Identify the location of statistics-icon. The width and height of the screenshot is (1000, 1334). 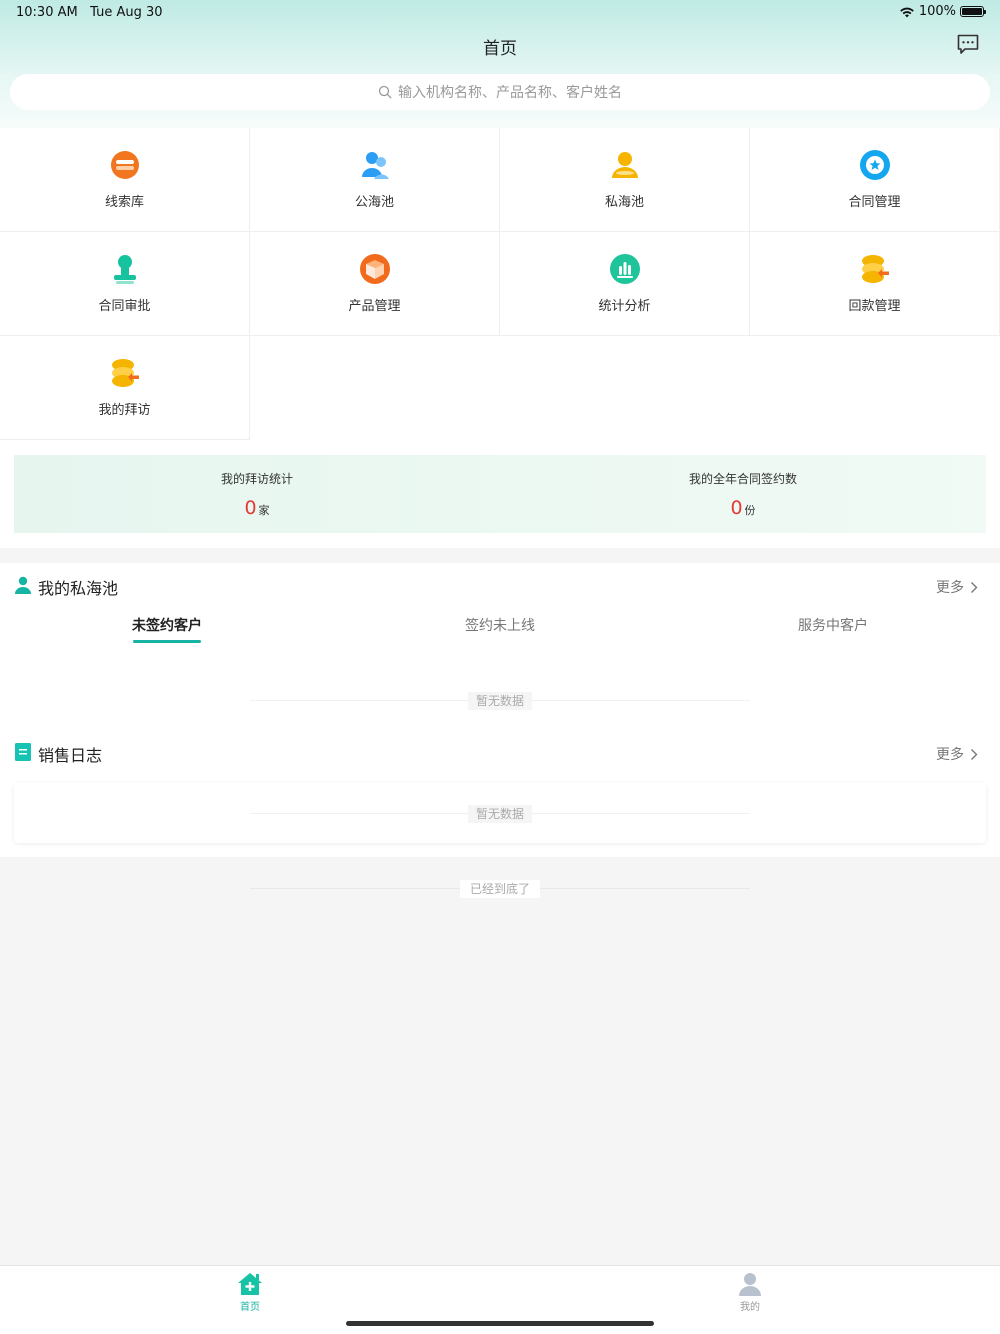
(624, 269).